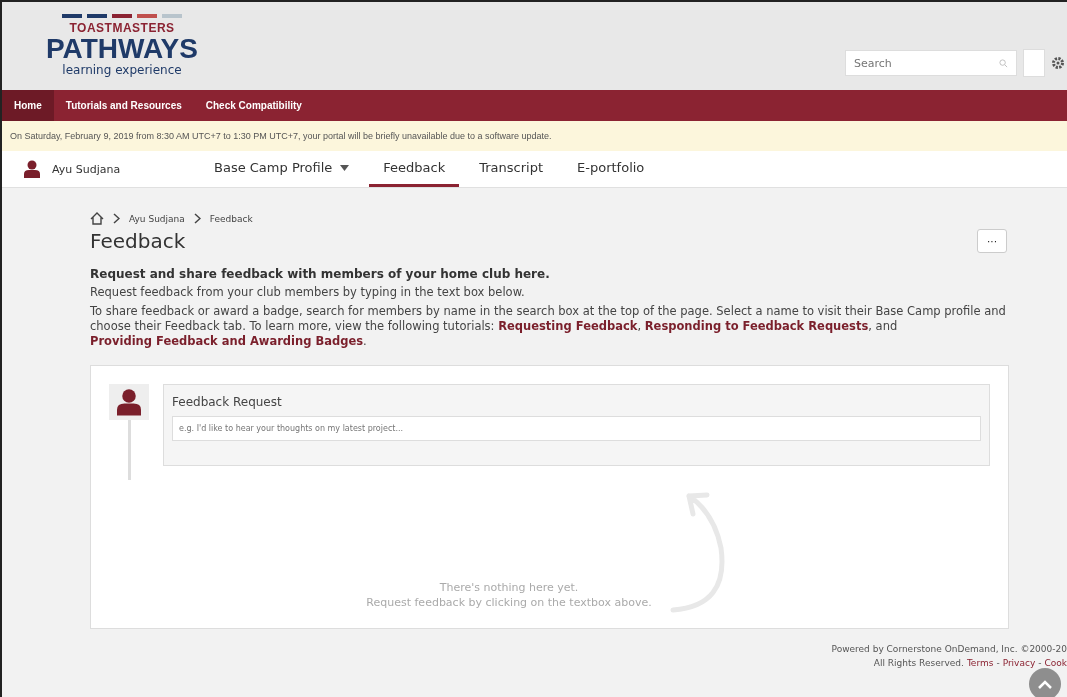 Image resolution: width=1067 pixels, height=697 pixels. Describe the element at coordinates (548, 326) in the screenshot. I see `description-text: To share feedback or award a badge, search for members by name in the search box at the top of the page. Select a name to visit their Base Camp profile and choose their Feedback tab. To learn more, view the following tutorials: Requesting Feedback, Responding to Feedback Requests, and Providing Feedback and Awarding Badges.` at that location.